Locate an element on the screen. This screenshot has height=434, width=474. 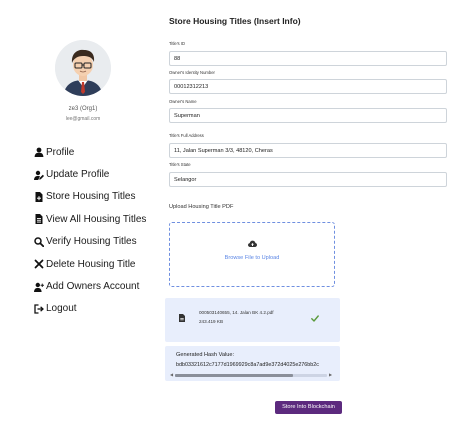
owner-id-field is located at coordinates (308, 86).